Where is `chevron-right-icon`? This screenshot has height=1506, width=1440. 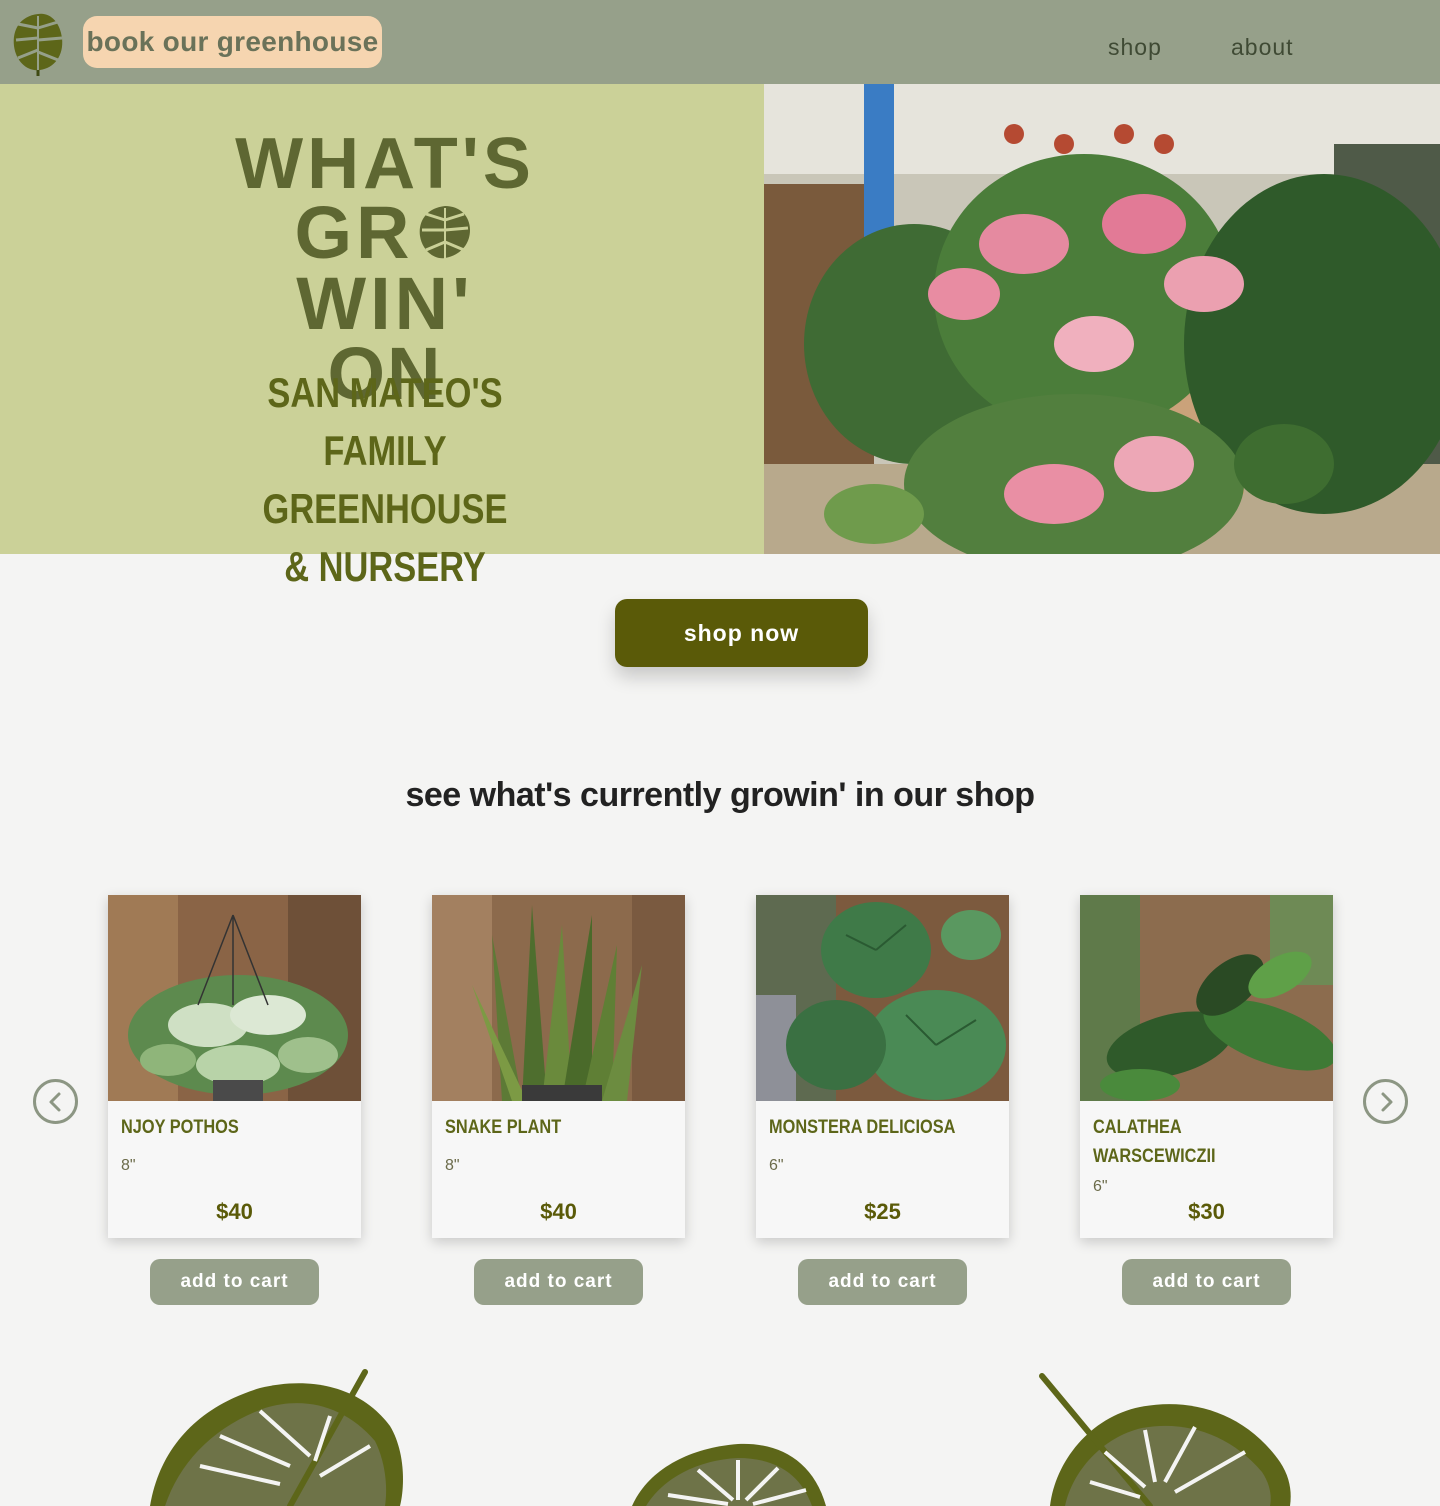 chevron-right-icon is located at coordinates (1386, 1101).